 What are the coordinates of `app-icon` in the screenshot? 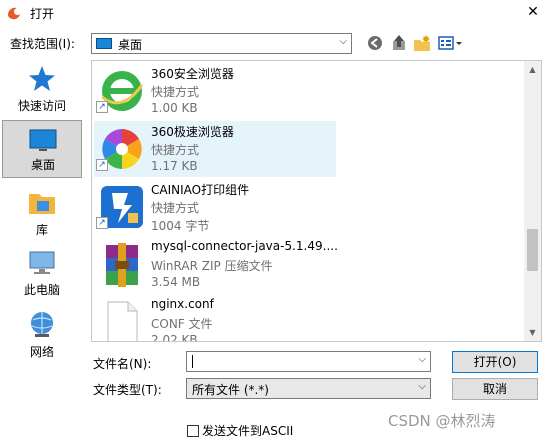 It's located at (14, 13).